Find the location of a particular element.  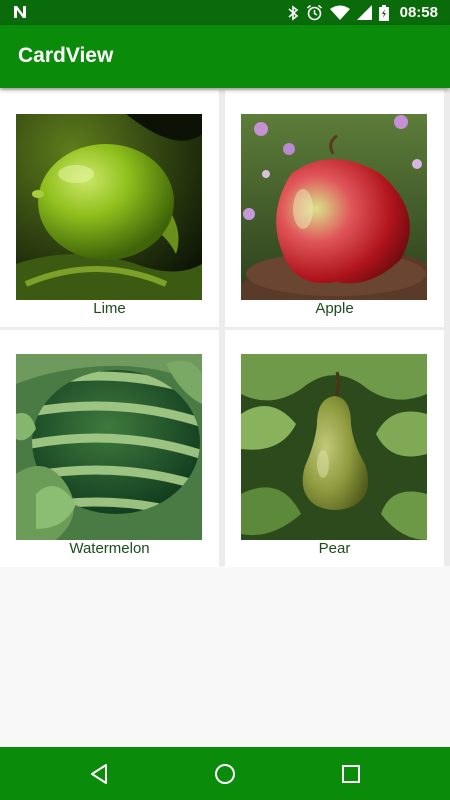

home-icon is located at coordinates (225, 774).